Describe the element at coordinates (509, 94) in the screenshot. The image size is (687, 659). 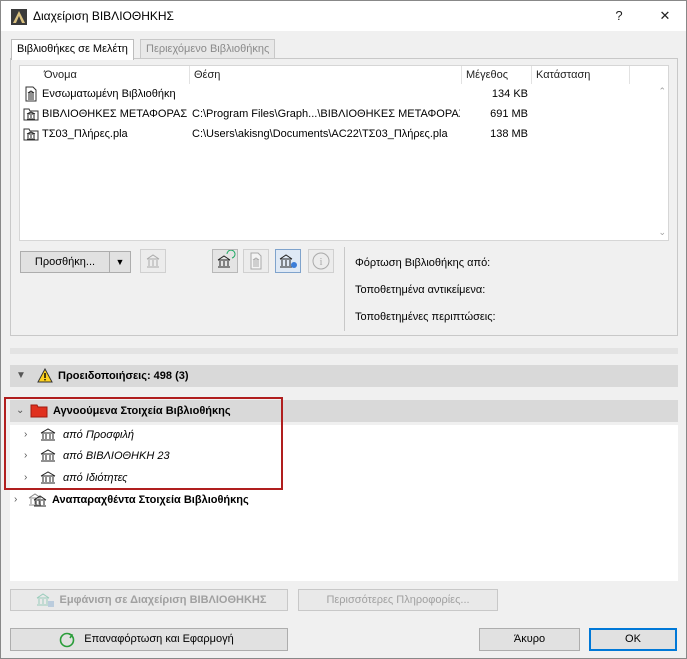
I see `library-size: 134 KB` at that location.